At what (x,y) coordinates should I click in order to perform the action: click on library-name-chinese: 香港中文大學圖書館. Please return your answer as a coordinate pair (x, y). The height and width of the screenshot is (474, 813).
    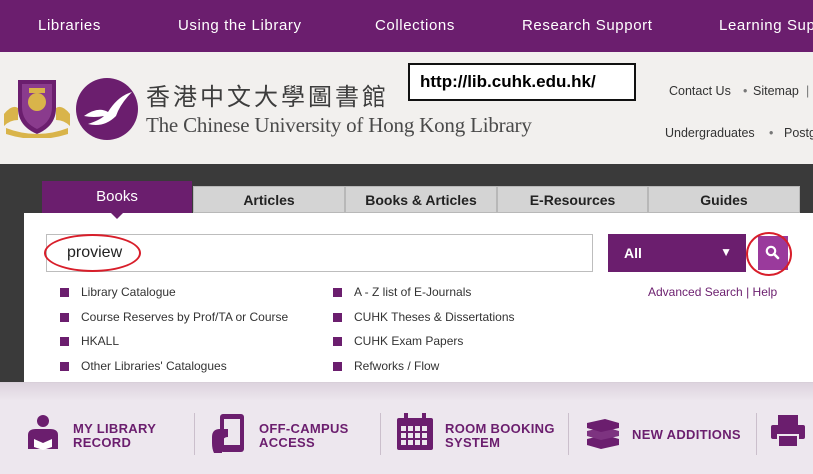
    Looking at the image, I should click on (267, 97).